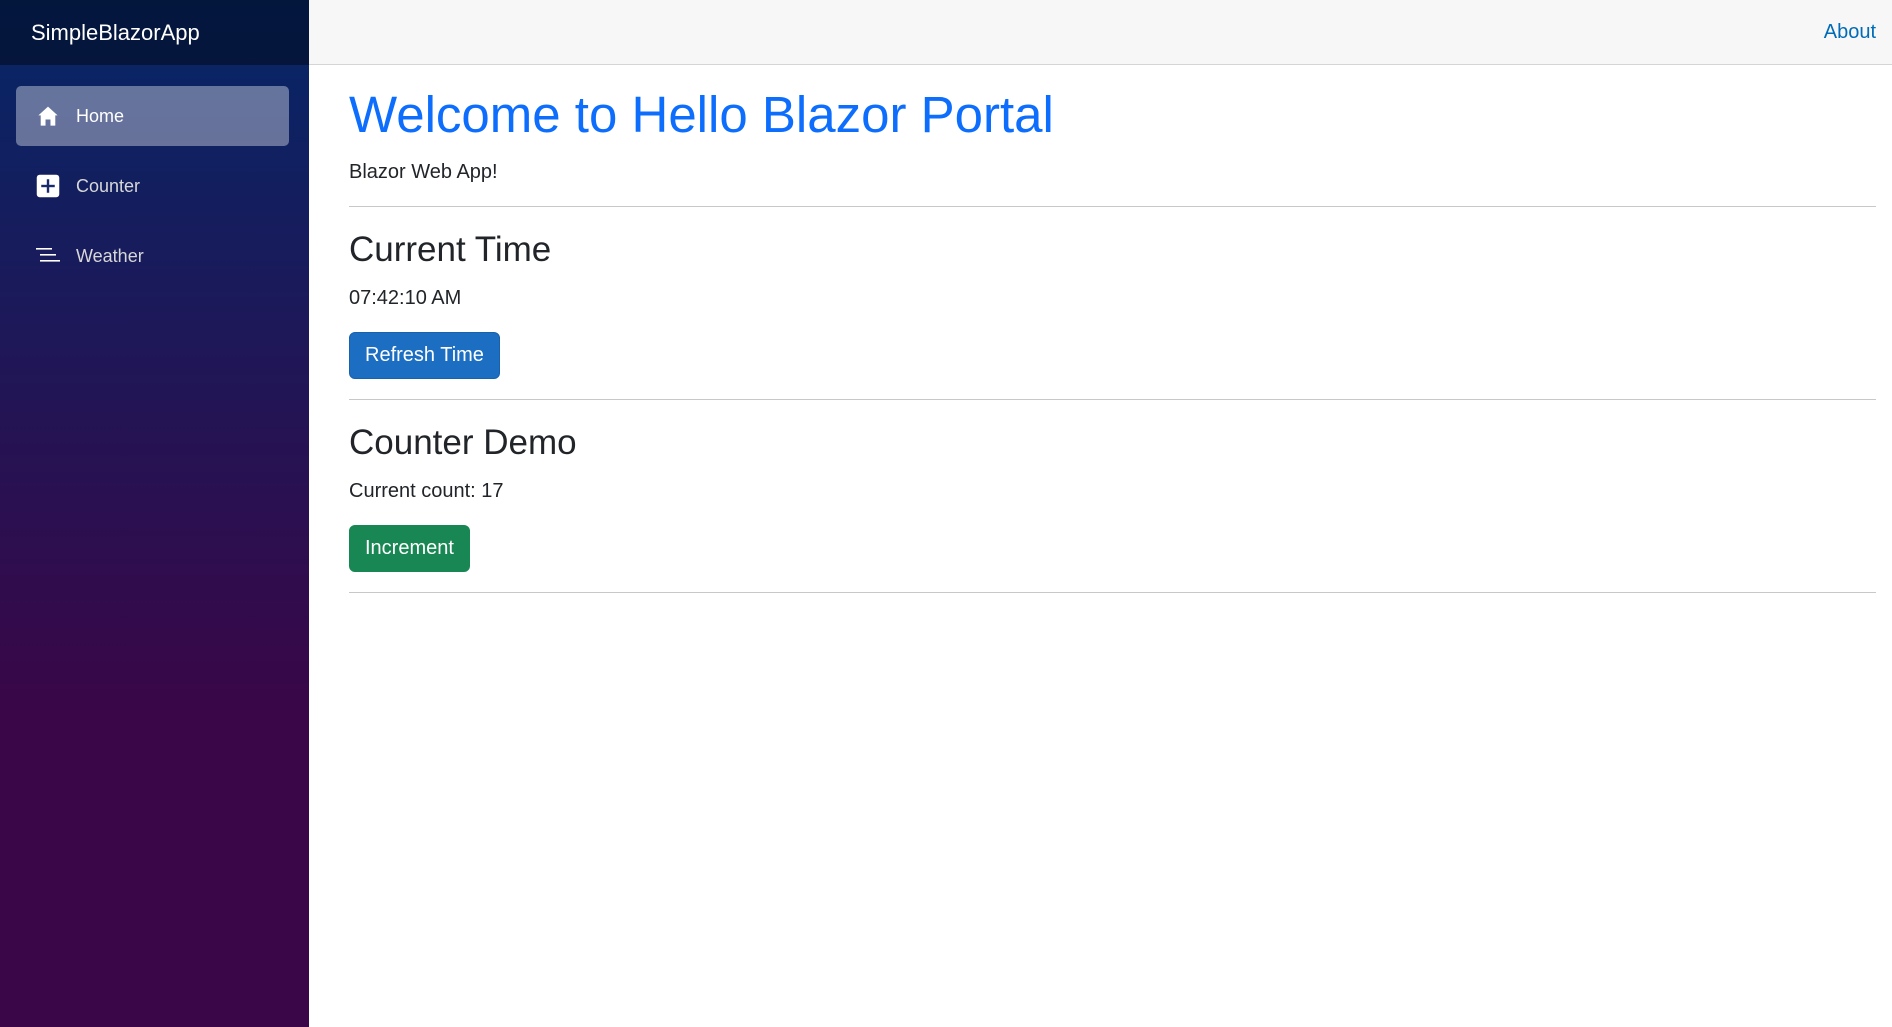 This screenshot has width=1892, height=1027. I want to click on increment-button: Increment, so click(409, 549).